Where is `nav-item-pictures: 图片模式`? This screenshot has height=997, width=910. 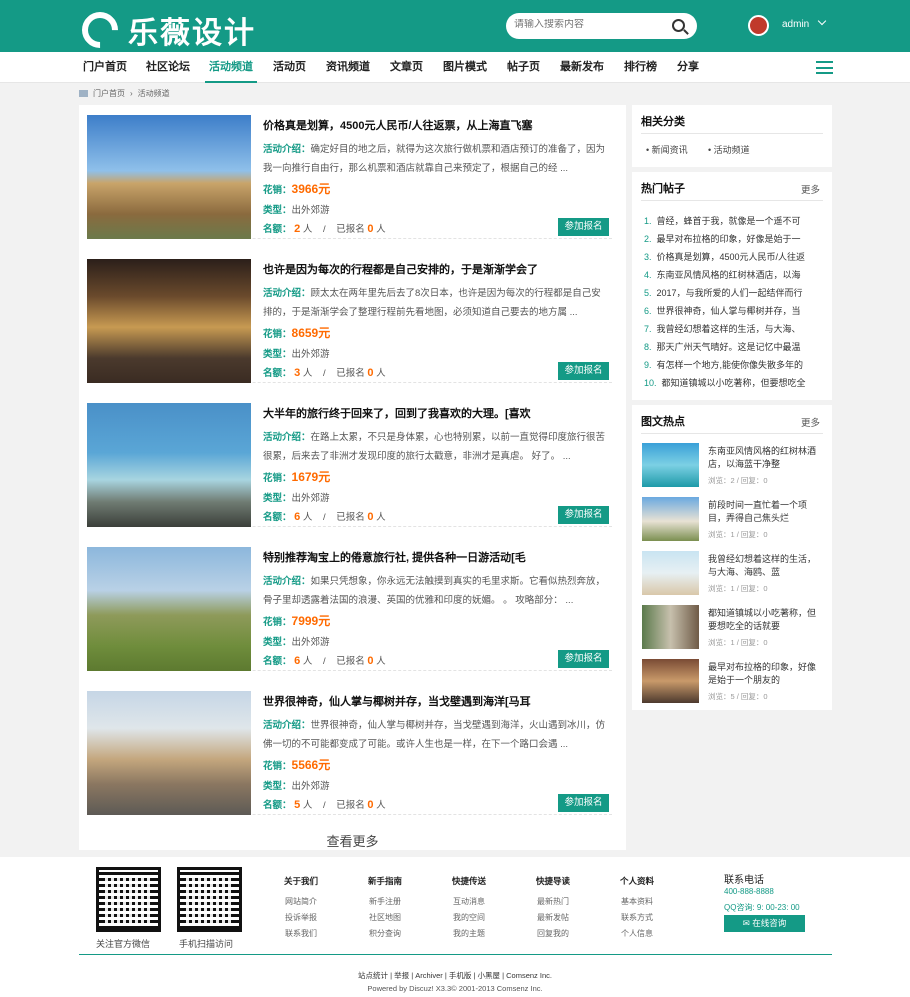 nav-item-pictures: 图片模式 is located at coordinates (465, 67).